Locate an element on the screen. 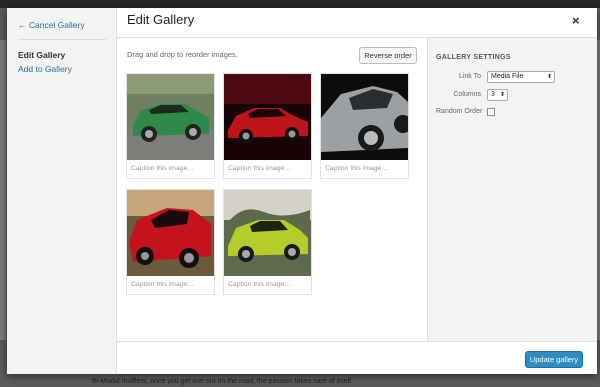 This screenshot has width=600, height=387. link-to-label: Link To is located at coordinates (469, 76).